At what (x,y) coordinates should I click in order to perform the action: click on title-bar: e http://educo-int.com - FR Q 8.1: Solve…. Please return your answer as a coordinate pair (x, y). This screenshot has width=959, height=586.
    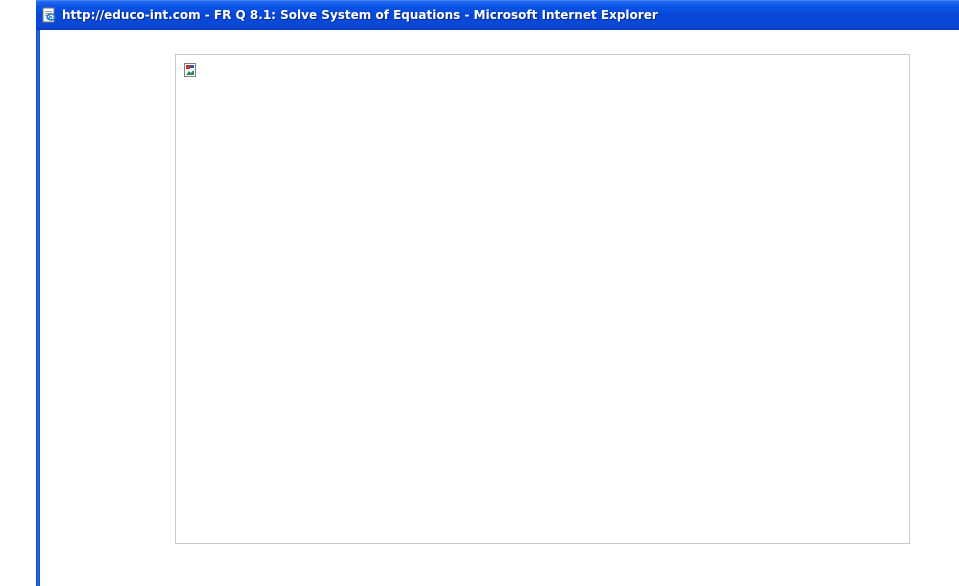
    Looking at the image, I should click on (497, 15).